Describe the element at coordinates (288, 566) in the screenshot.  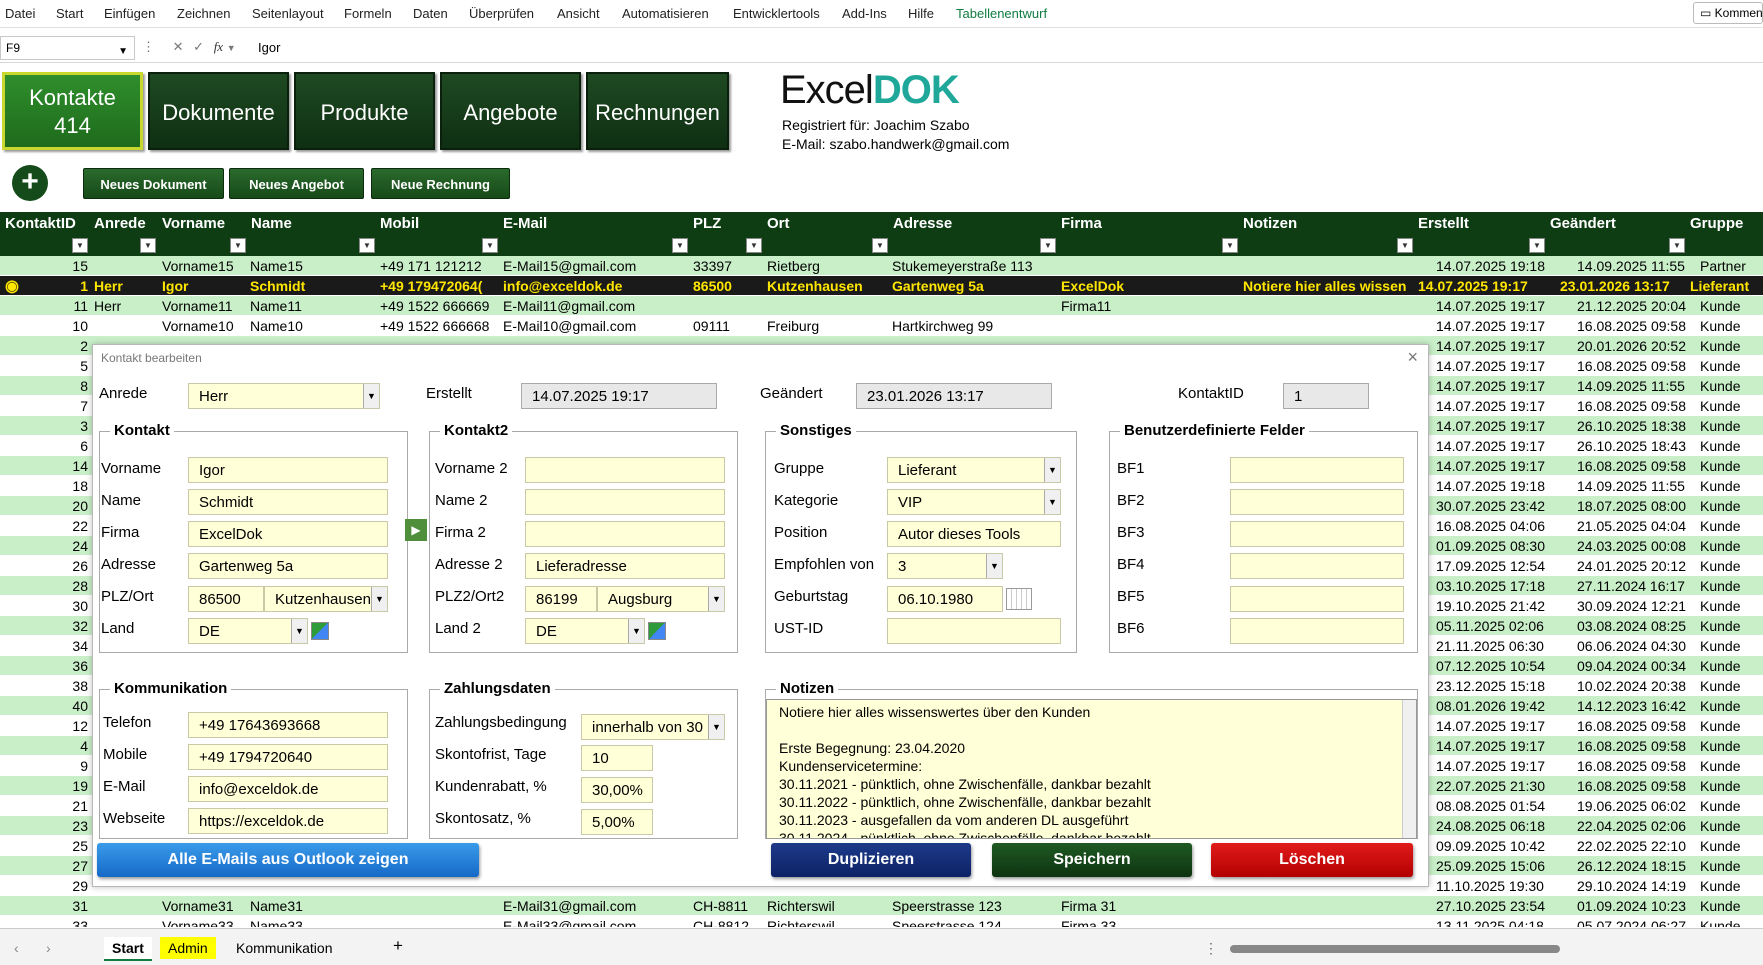
I see `adresse-field: Gartenweg 5a` at that location.